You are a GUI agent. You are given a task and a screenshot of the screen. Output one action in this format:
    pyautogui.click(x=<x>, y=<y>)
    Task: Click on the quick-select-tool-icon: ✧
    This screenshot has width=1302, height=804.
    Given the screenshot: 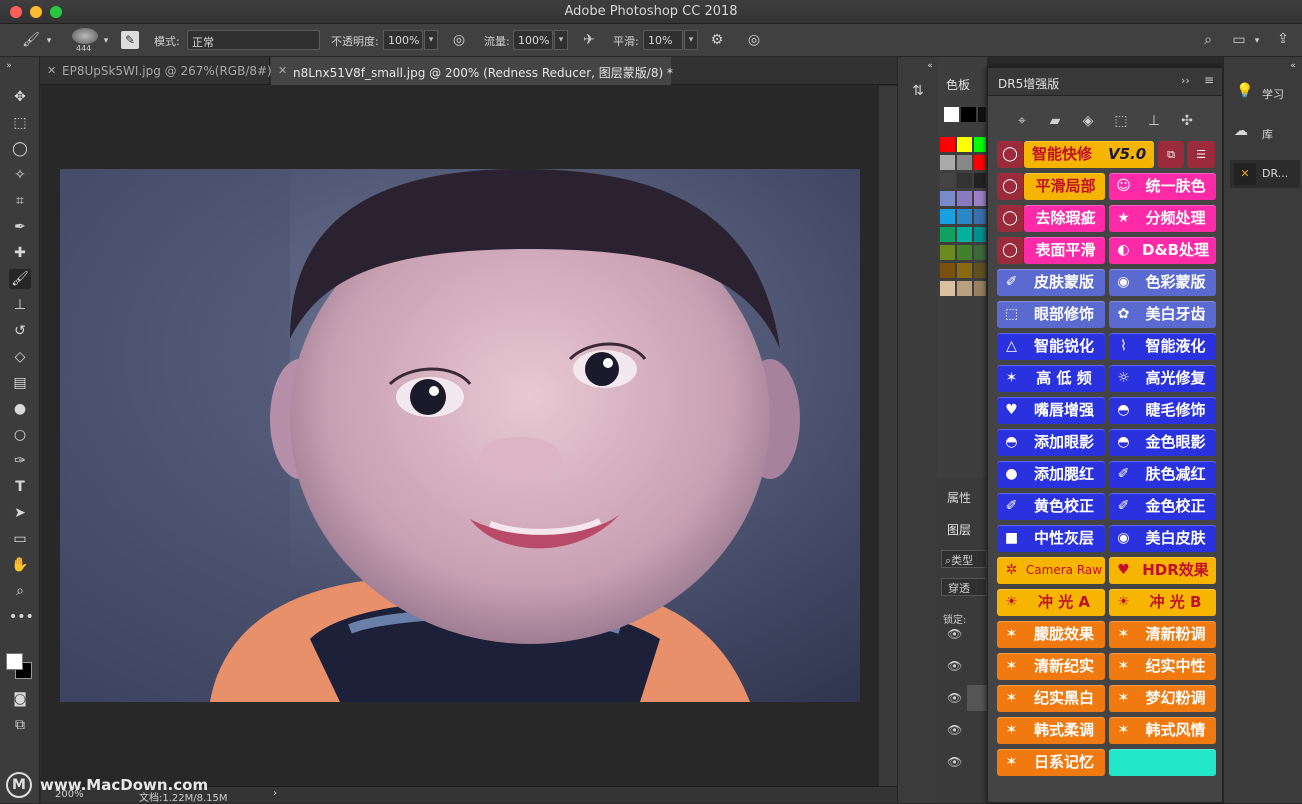 What is the action you would take?
    pyautogui.click(x=20, y=175)
    